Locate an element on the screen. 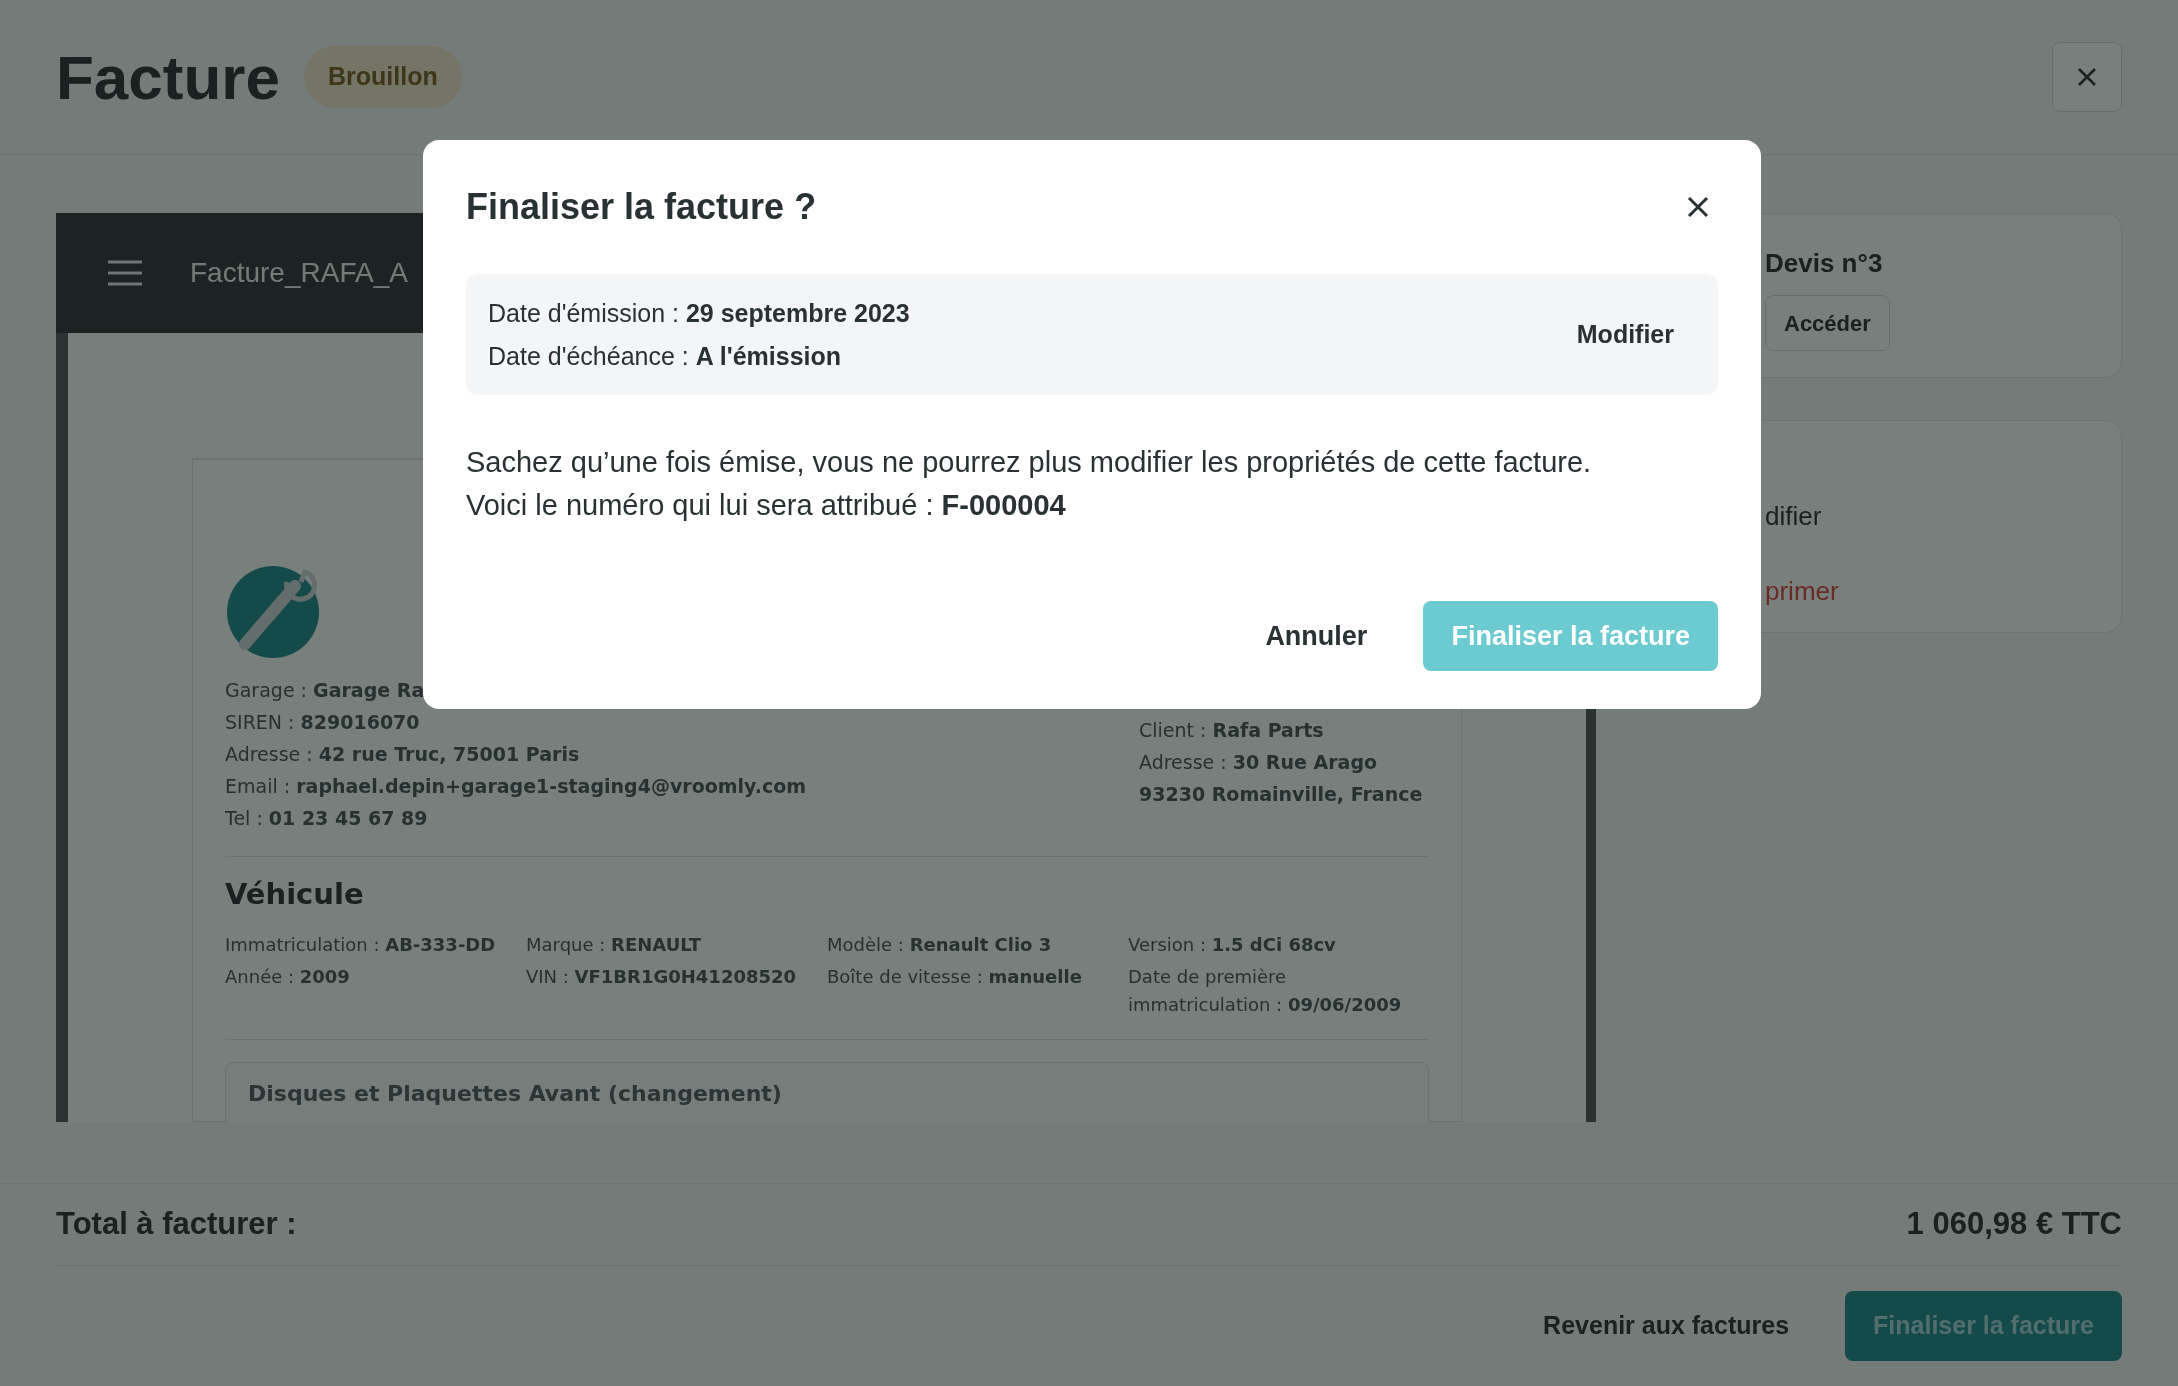  garage-info-line: Tel : 01 23 45 67 89 is located at coordinates (327, 818).